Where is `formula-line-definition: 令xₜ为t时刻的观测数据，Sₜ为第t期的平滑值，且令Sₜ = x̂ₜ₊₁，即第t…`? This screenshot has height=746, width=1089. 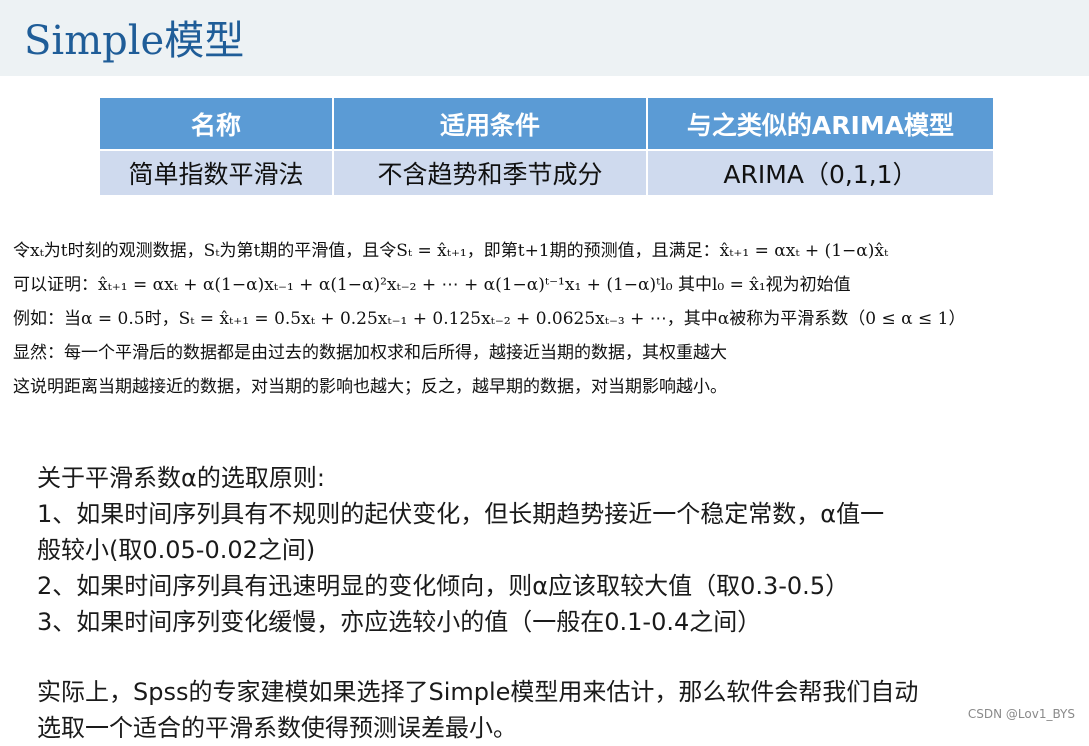 formula-line-definition: 令xₜ为t时刻的观测数据，Sₜ为第t期的平滑值，且令Sₜ = x̂ₜ₊₁，即第t… is located at coordinates (451, 251).